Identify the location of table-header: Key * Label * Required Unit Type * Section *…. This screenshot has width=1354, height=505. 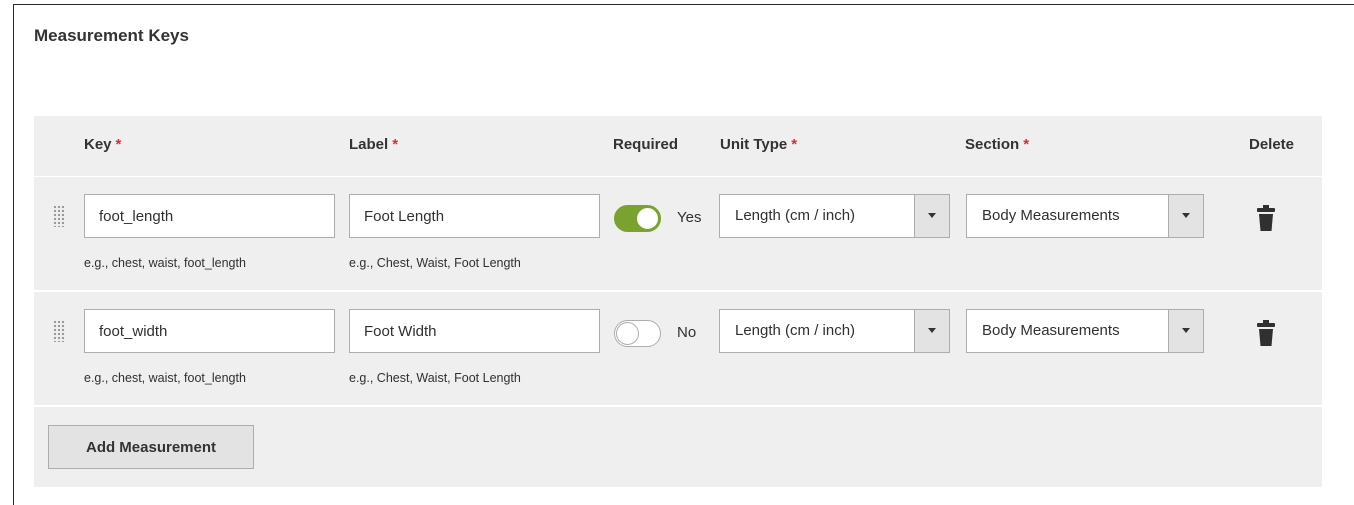
(678, 146).